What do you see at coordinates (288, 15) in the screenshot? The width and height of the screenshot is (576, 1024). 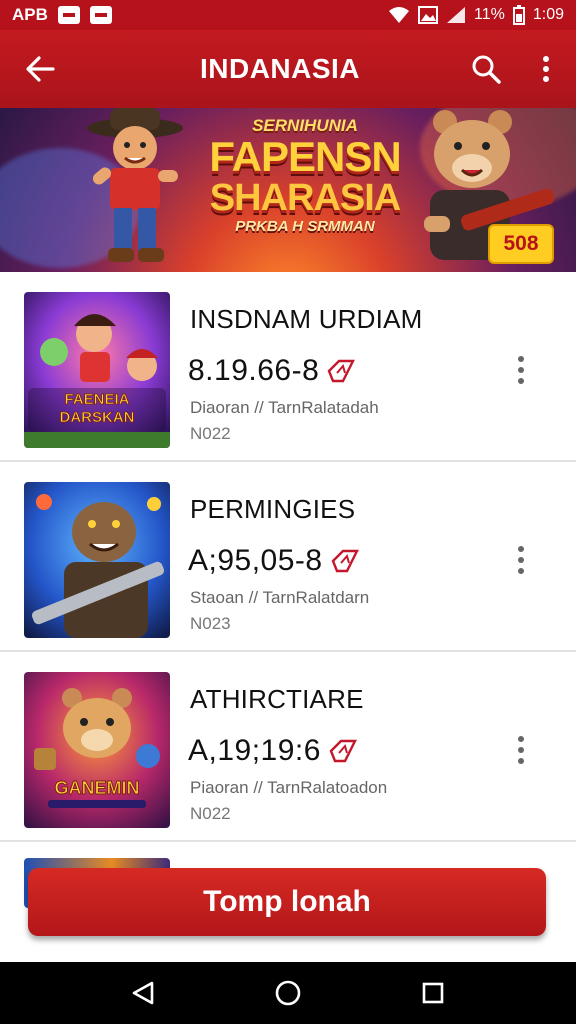 I see `status-bar: APB 11% 1:09` at bounding box center [288, 15].